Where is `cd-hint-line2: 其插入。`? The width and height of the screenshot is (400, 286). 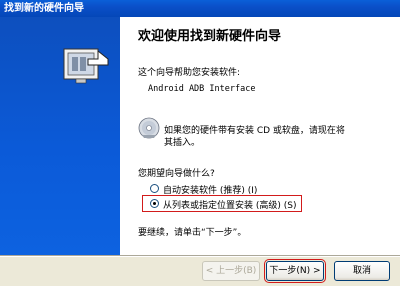
cd-hint-line2: 其插入。 is located at coordinates (182, 143).